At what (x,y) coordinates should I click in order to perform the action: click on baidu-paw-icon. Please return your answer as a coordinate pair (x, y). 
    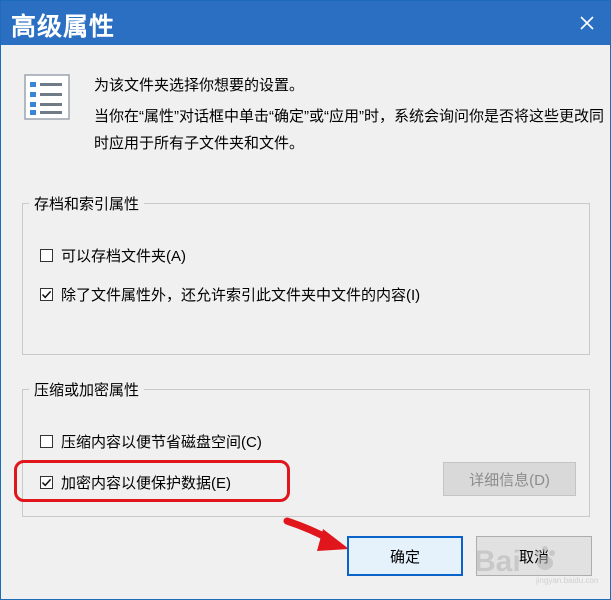
    Looking at the image, I should click on (545, 558).